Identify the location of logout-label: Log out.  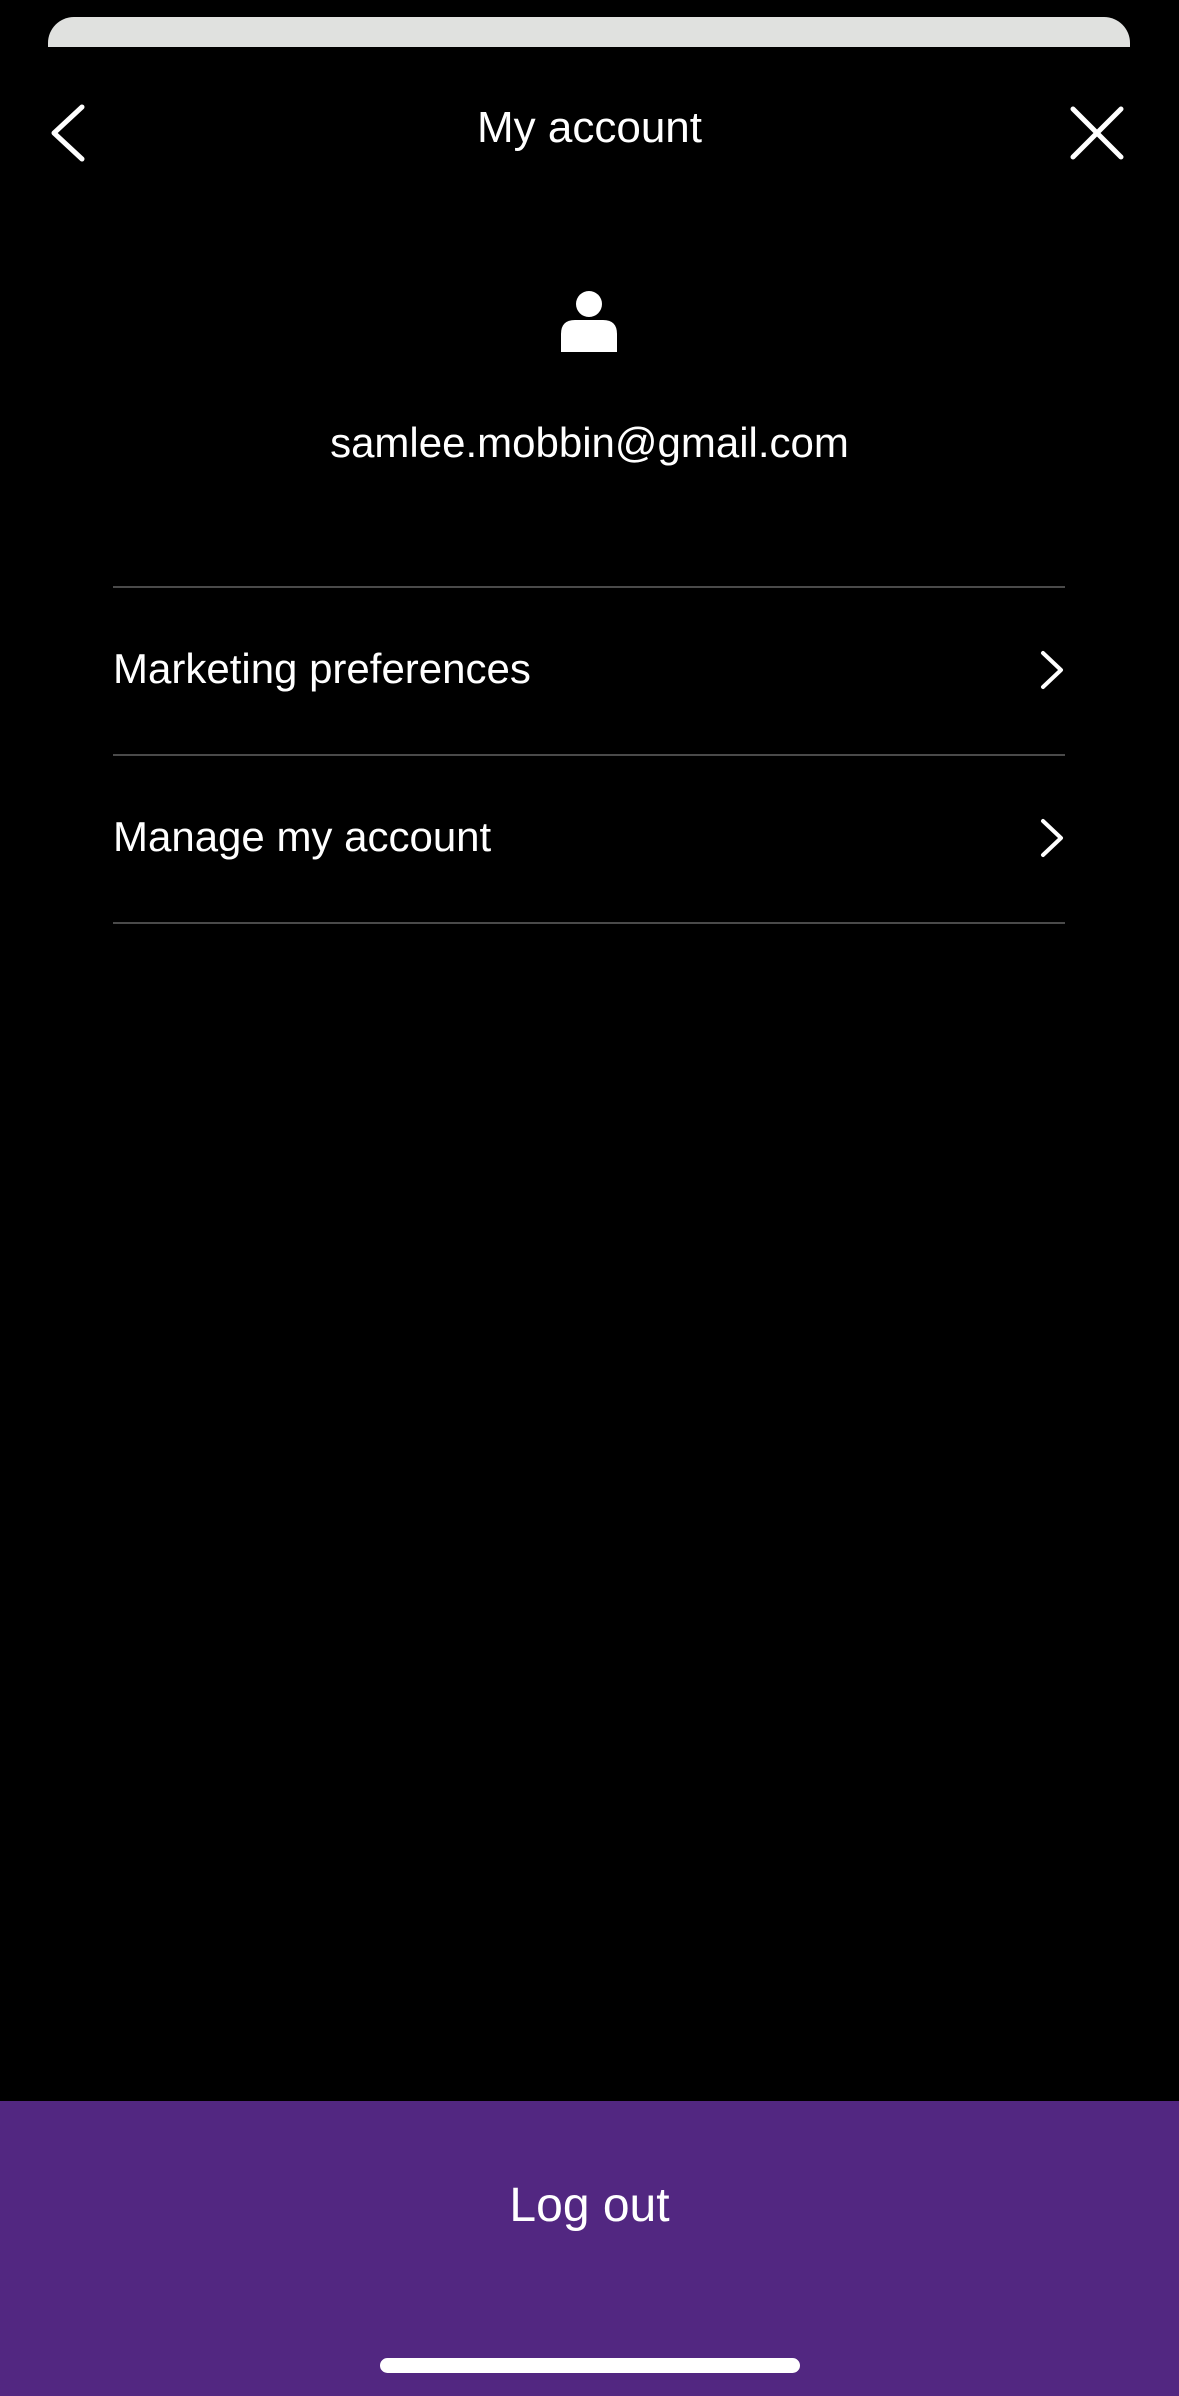
(589, 2206).